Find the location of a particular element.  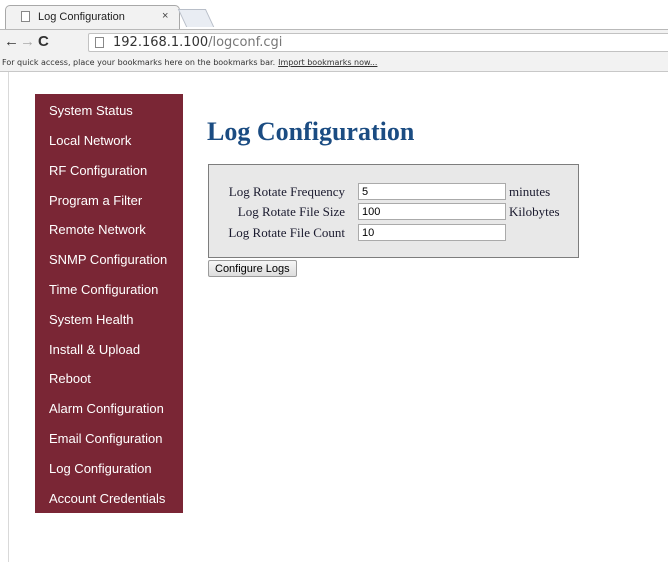

browser-toolbar: ← → C 192.168.1.100/logconf.cgi is located at coordinates (334, 41).